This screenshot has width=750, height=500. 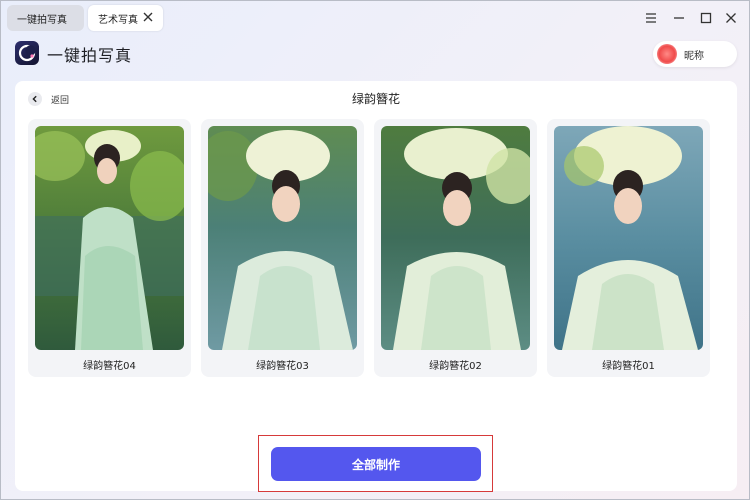 I want to click on avatar, so click(x=667, y=54).